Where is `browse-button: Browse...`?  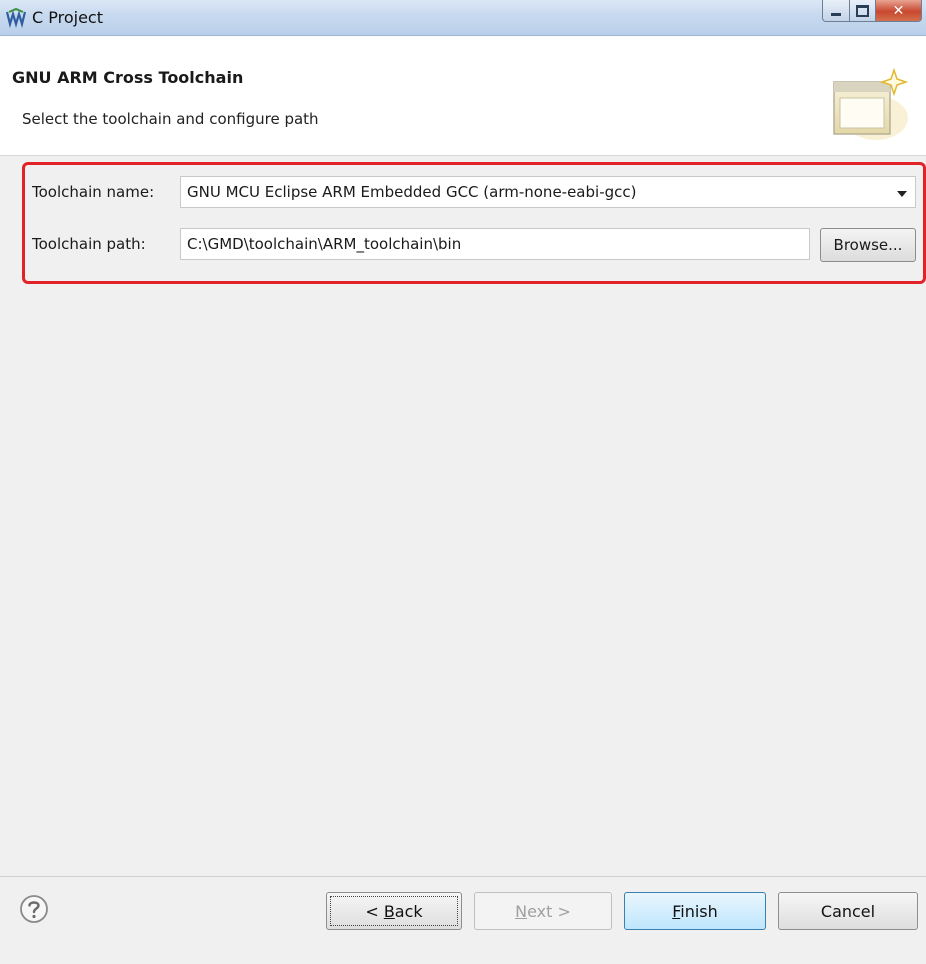 browse-button: Browse... is located at coordinates (868, 245).